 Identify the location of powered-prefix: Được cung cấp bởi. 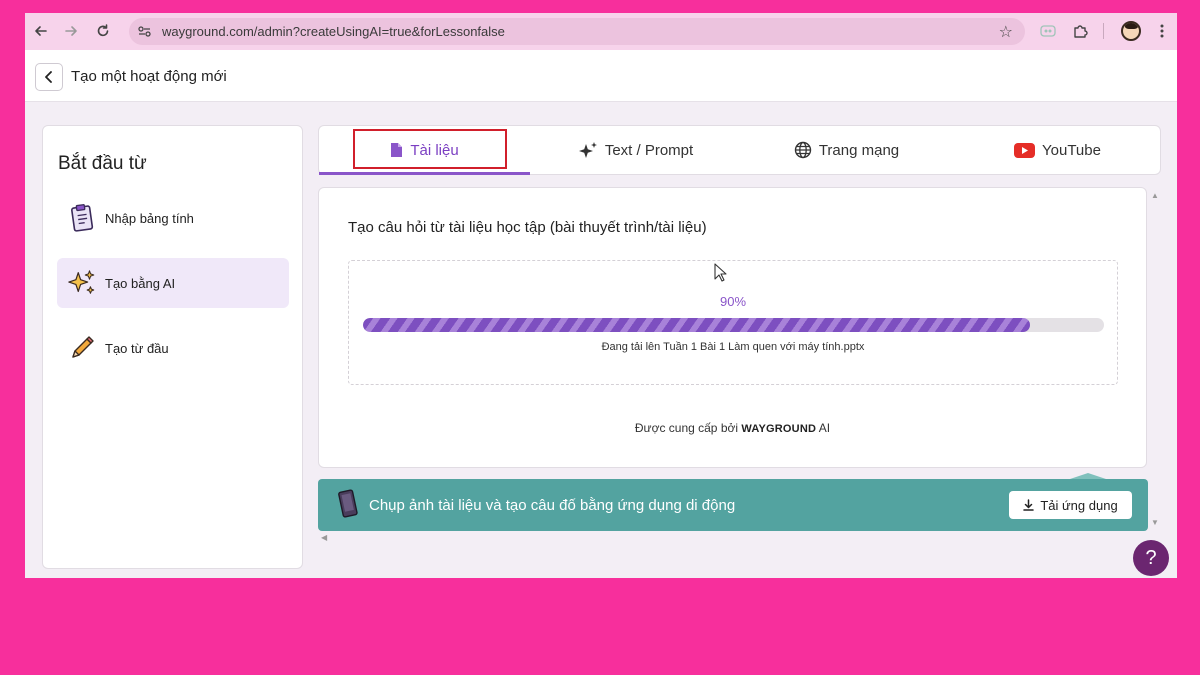
(686, 428).